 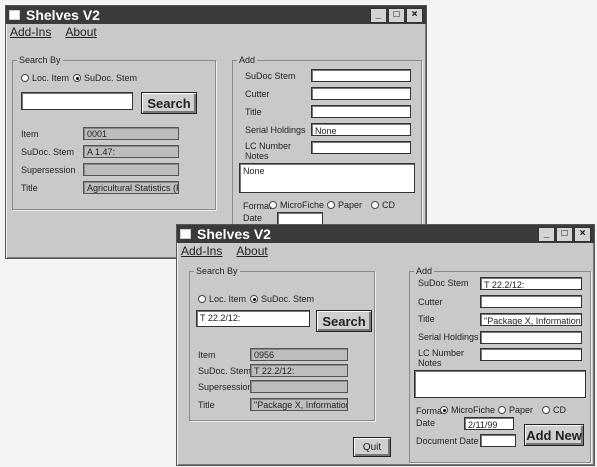 What do you see at coordinates (327, 178) in the screenshot?
I see `add-notes-input: None` at bounding box center [327, 178].